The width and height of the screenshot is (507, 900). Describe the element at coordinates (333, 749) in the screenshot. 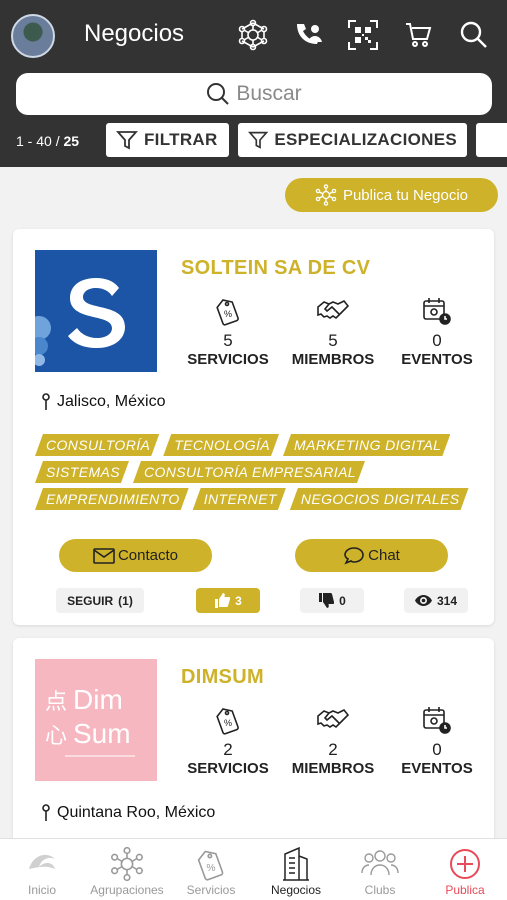

I see `members-count: 2` at that location.